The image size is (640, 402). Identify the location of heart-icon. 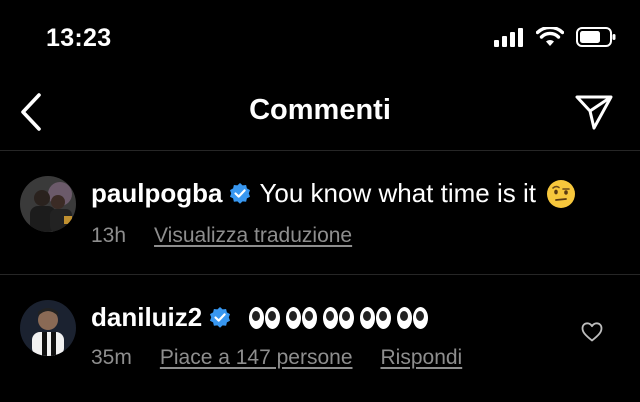
(592, 332).